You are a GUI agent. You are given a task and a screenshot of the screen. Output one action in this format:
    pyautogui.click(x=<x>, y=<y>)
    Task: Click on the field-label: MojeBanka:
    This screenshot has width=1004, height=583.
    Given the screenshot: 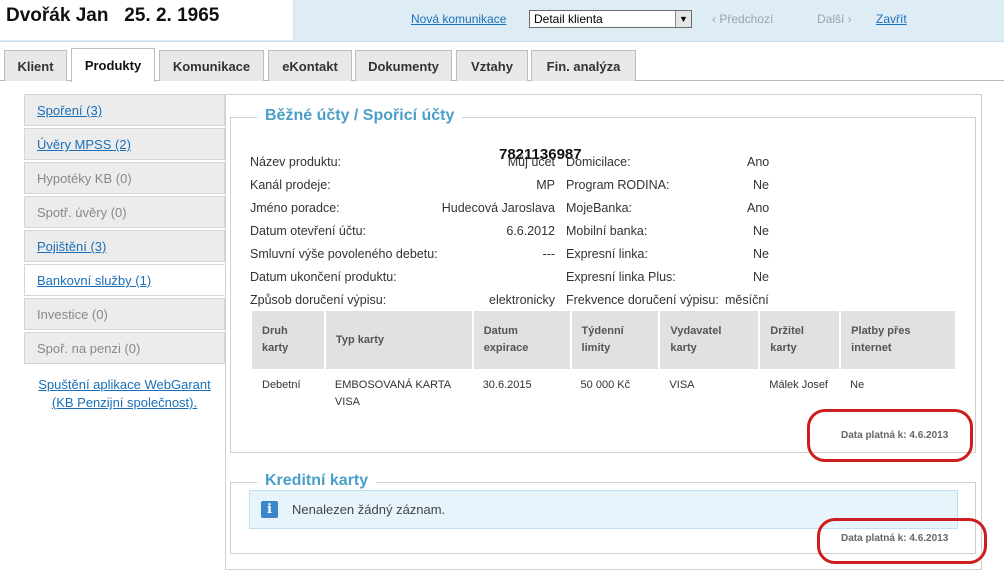 What is the action you would take?
    pyautogui.click(x=599, y=208)
    